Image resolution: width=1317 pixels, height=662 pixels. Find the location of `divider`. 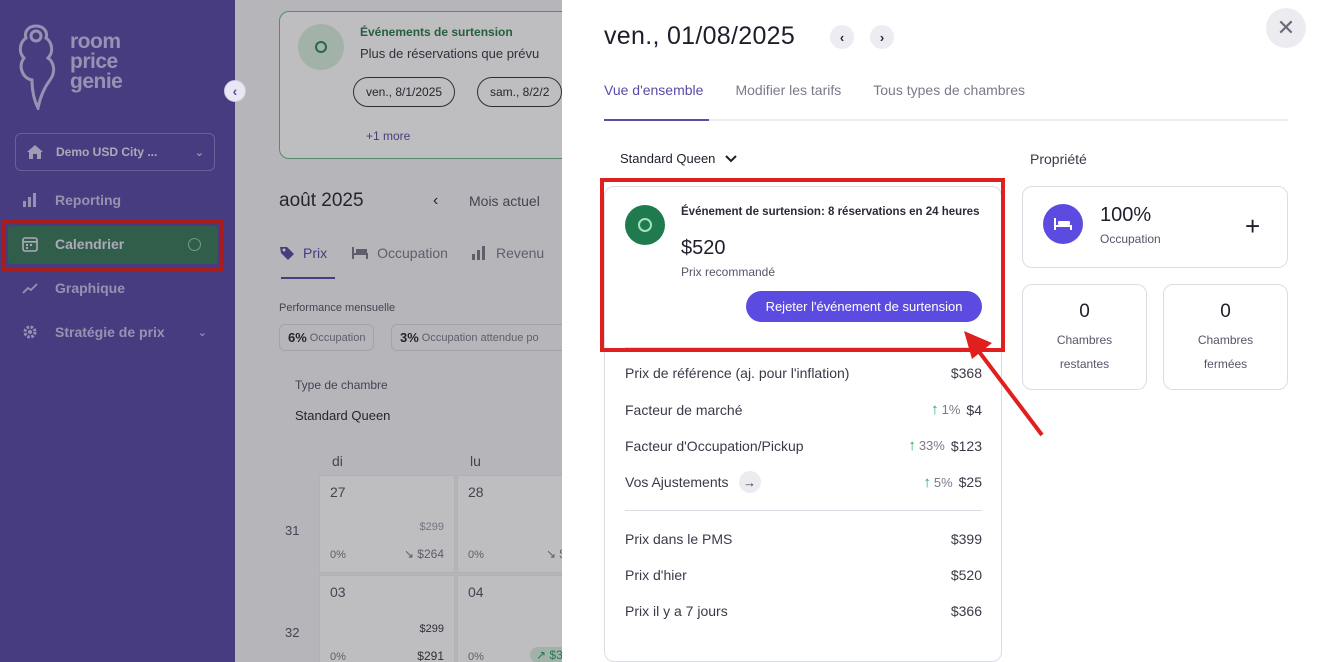

divider is located at coordinates (803, 510).